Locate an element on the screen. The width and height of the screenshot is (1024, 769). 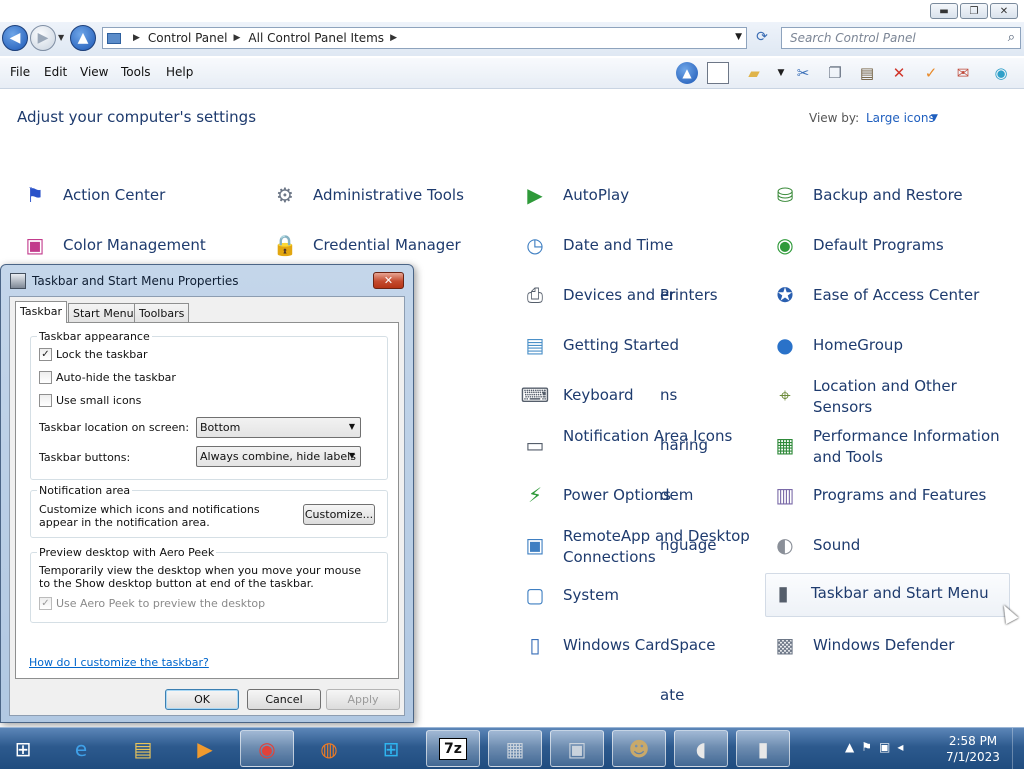
cp-item-label: System is located at coordinates (591, 595).